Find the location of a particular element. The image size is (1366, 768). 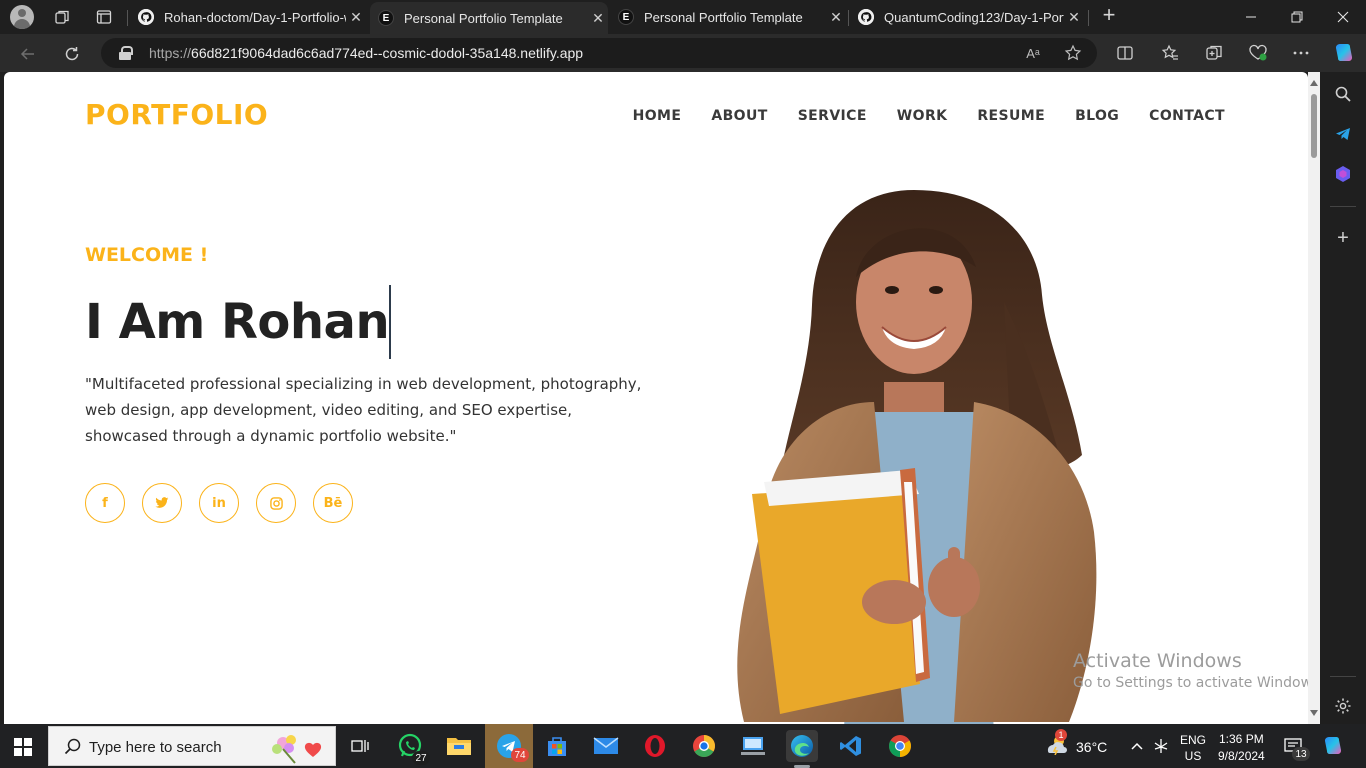

edge-app is located at coordinates (802, 749).